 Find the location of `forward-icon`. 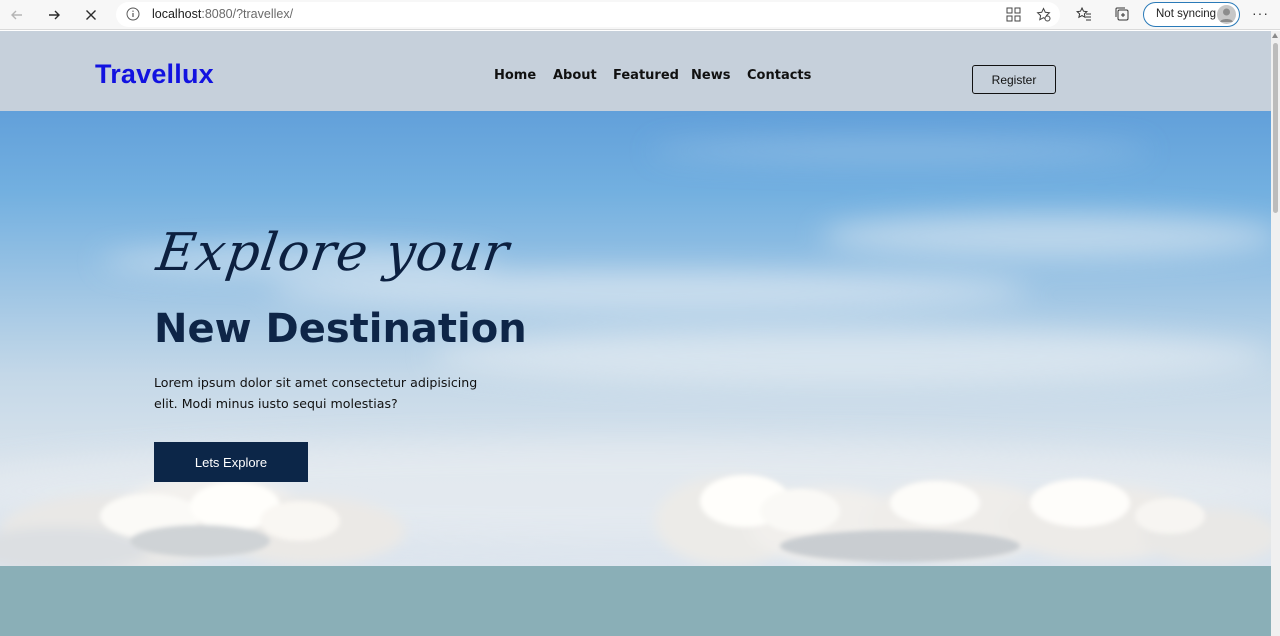

forward-icon is located at coordinates (54, 15).